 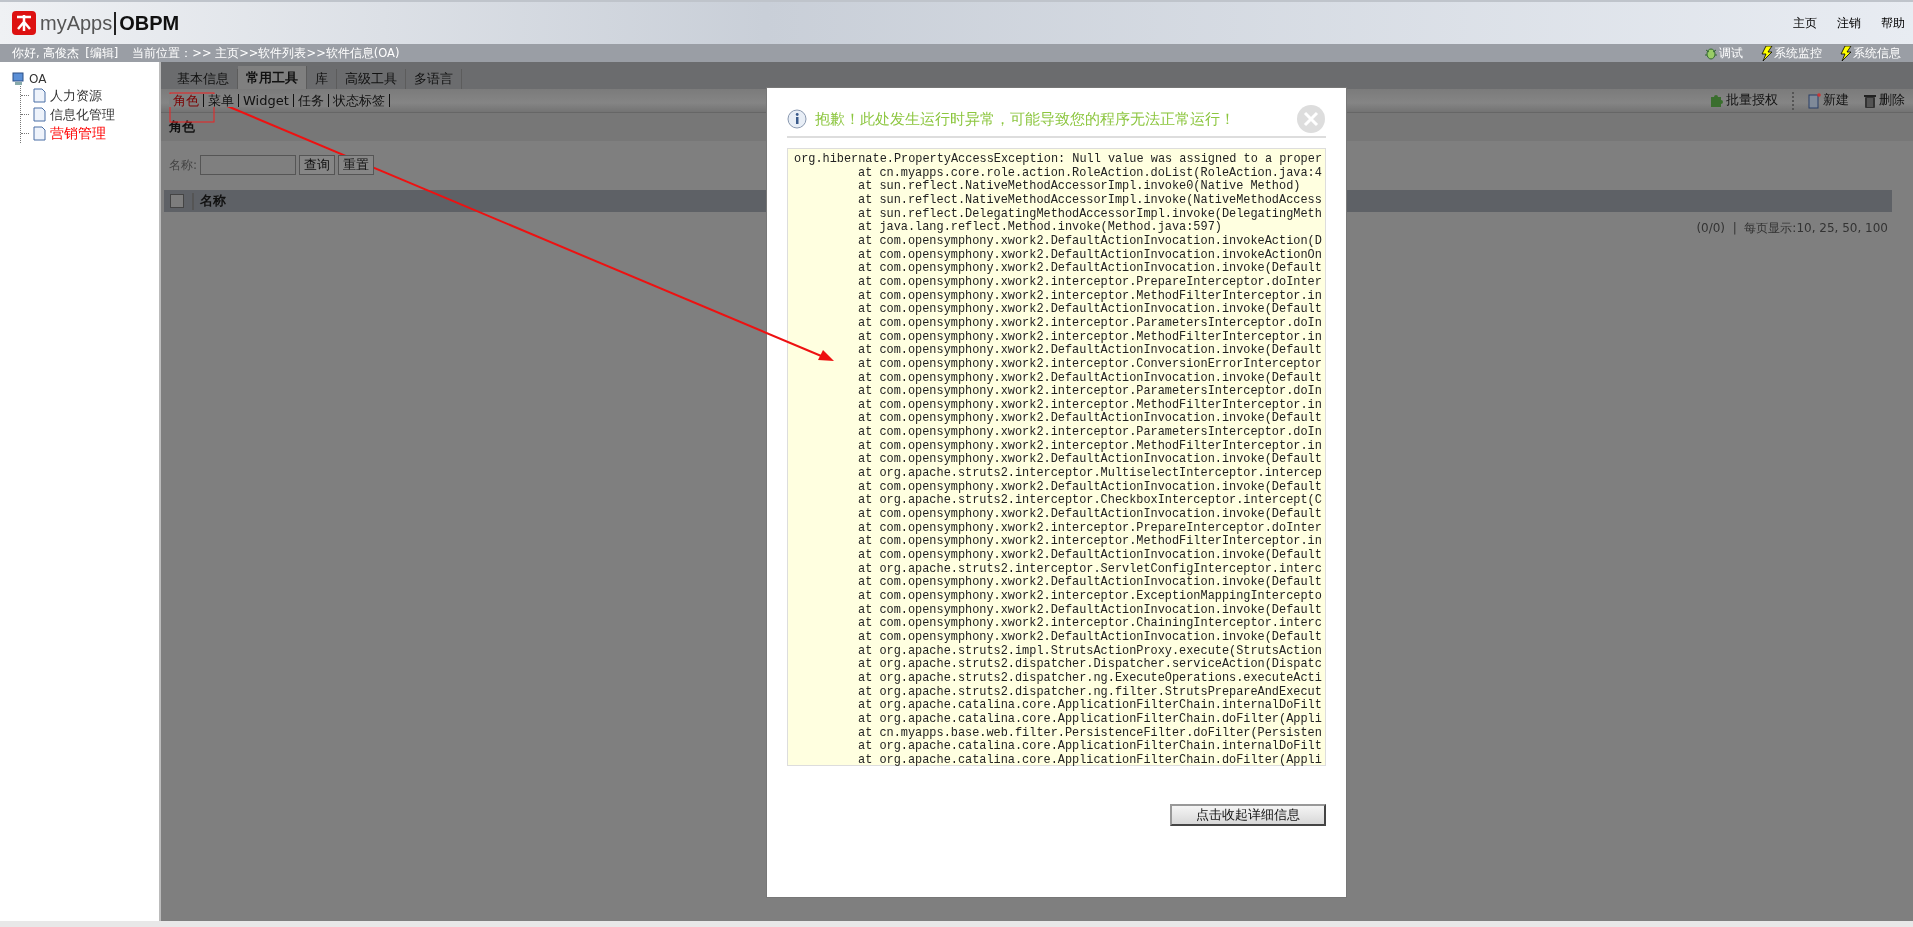 What do you see at coordinates (76, 23) in the screenshot?
I see `logo-text: myApps` at bounding box center [76, 23].